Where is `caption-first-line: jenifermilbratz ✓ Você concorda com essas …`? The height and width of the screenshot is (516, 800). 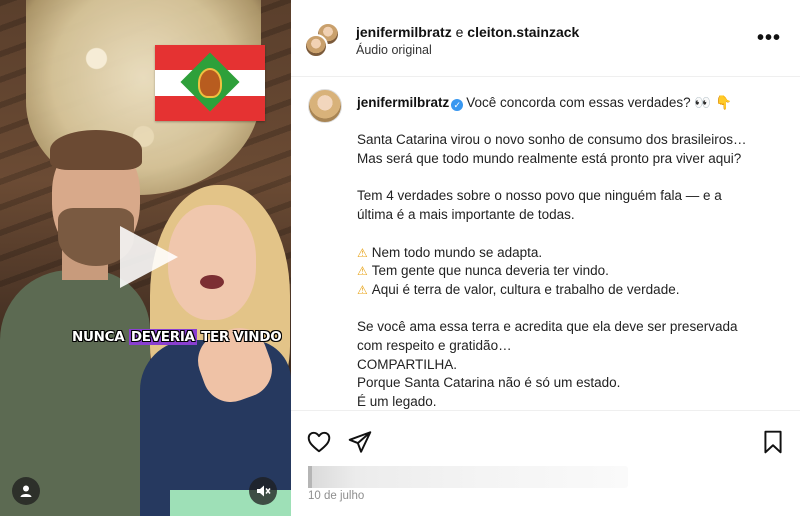 caption-first-line: jenifermilbratz ✓ Você concorda com essas … is located at coordinates (567, 103).